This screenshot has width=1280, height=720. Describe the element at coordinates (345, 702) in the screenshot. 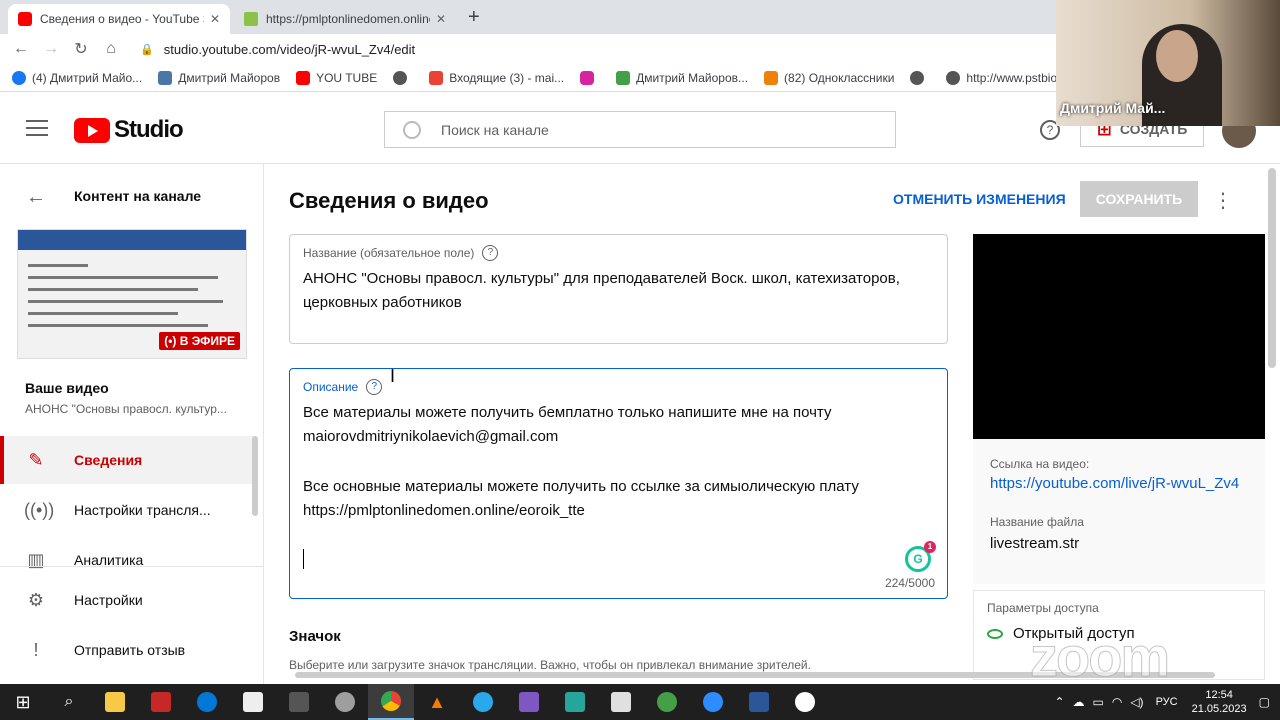

I see `taskbar-app-bird` at that location.